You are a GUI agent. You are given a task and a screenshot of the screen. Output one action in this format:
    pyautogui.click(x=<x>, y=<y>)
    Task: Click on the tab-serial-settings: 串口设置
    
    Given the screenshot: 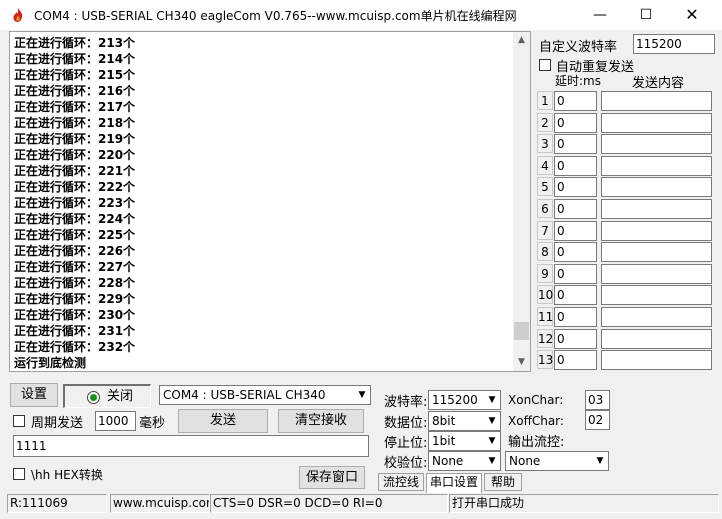 What is the action you would take?
    pyautogui.click(x=454, y=483)
    